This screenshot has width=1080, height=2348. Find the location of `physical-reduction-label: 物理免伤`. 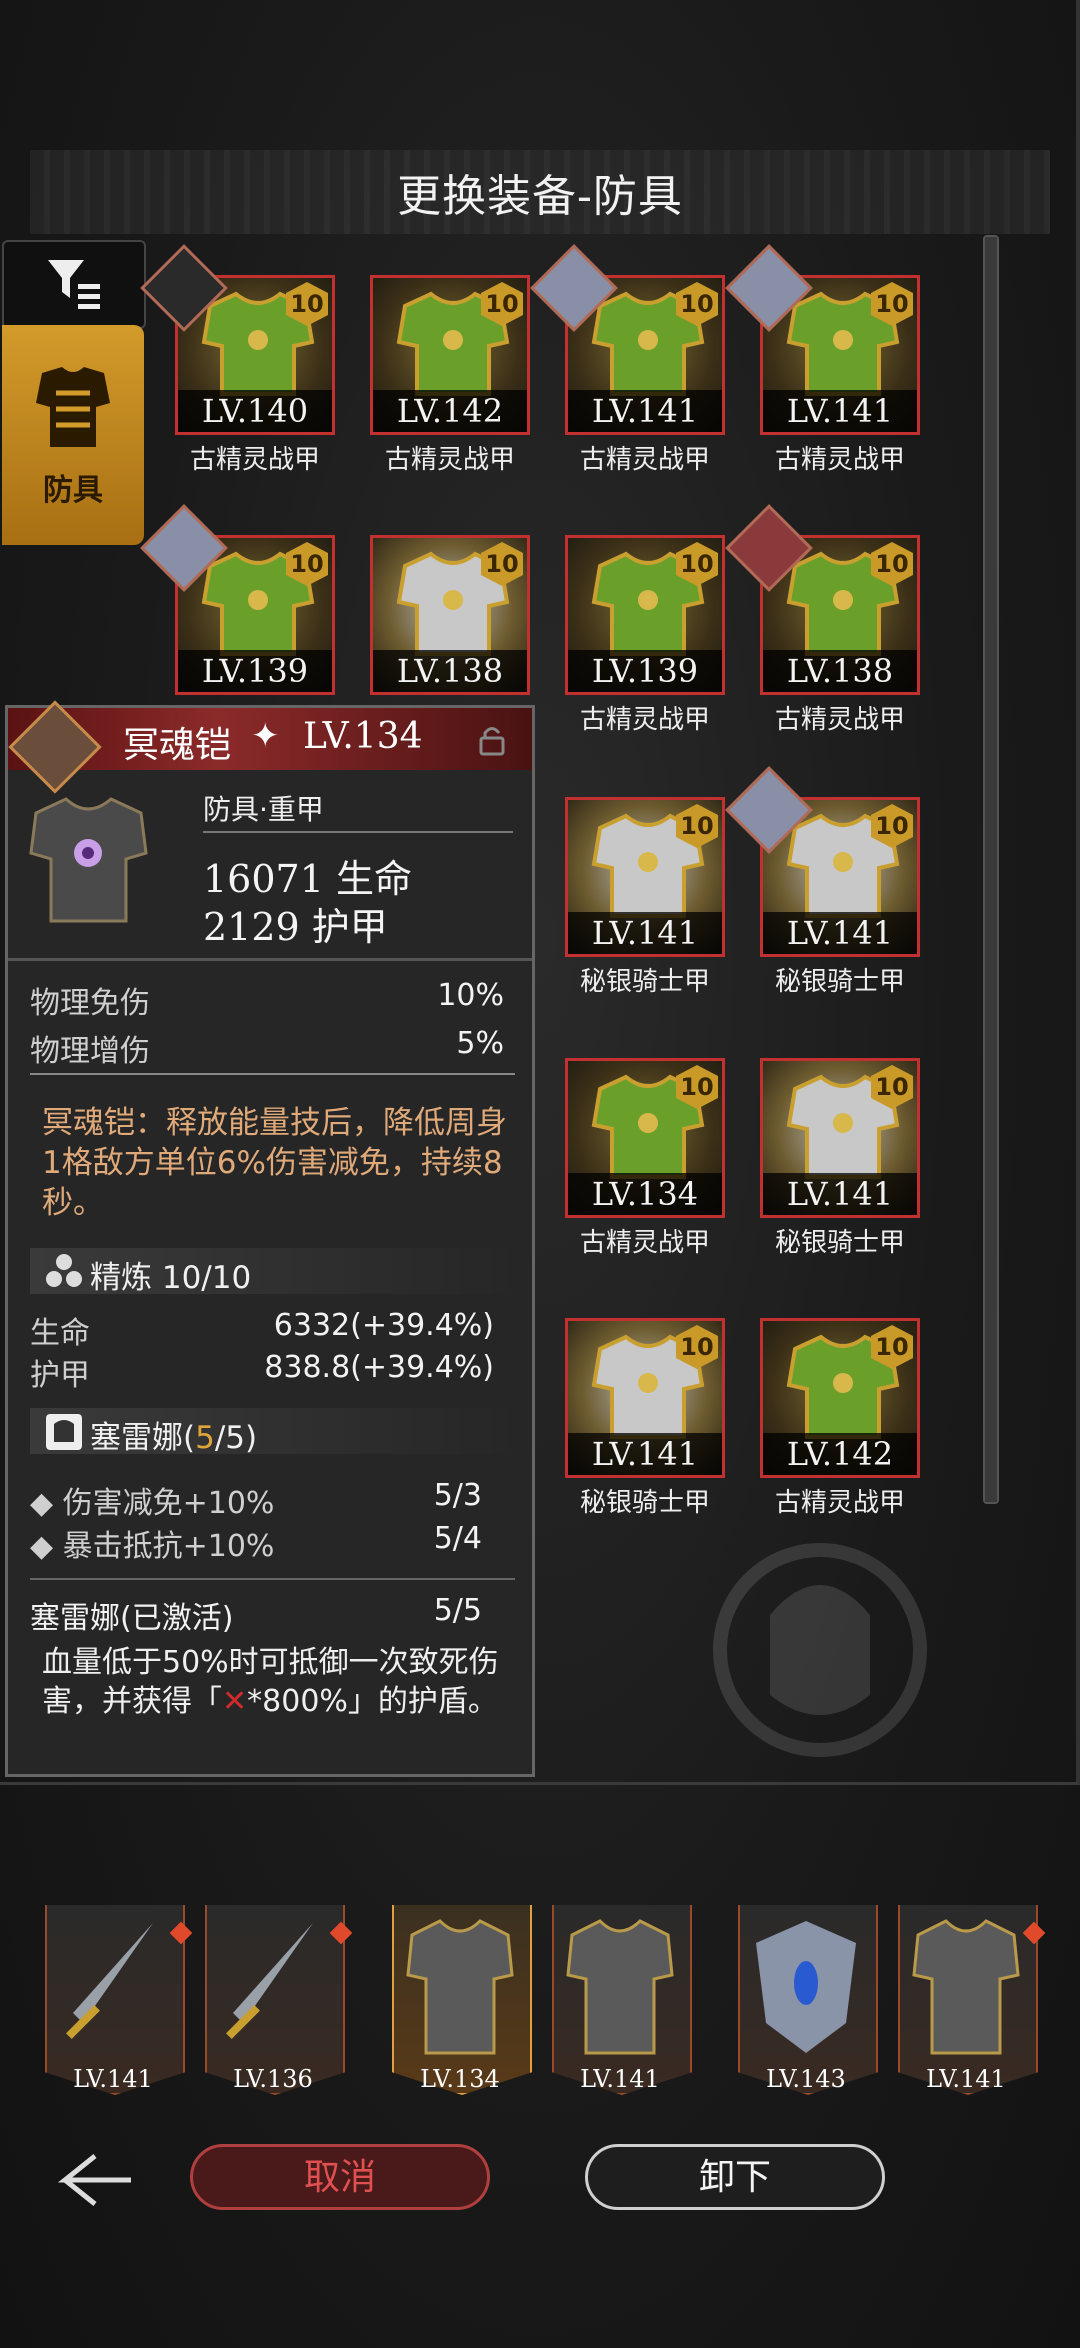

physical-reduction-label: 物理免伤 is located at coordinates (90, 1003).